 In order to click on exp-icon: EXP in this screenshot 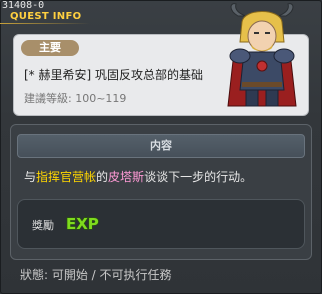, I will do `click(82, 223)`.